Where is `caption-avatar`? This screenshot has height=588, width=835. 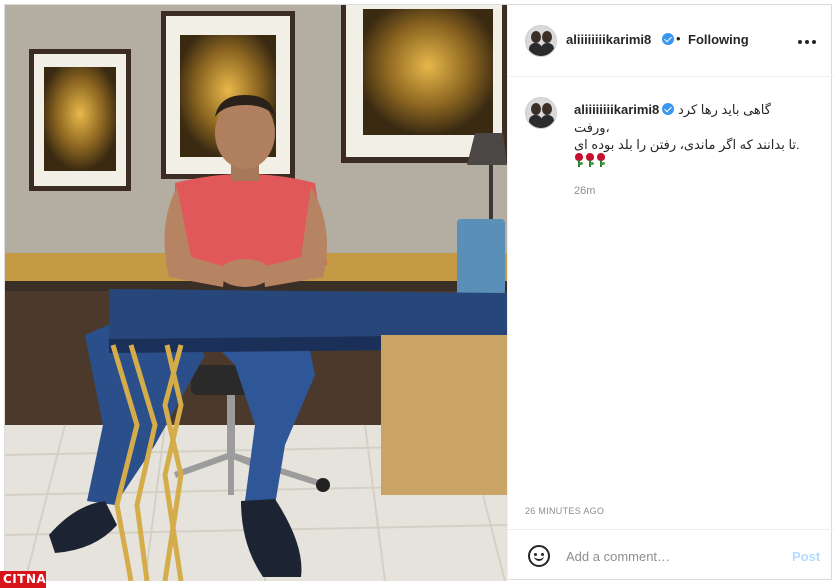 caption-avatar is located at coordinates (541, 113).